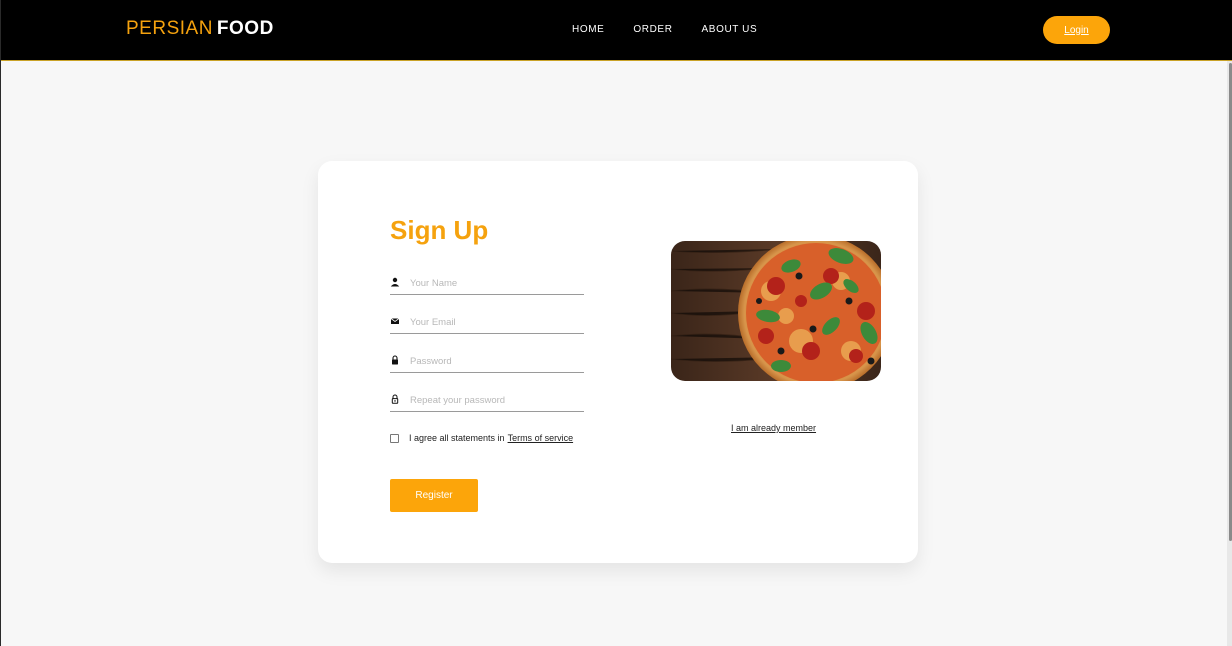 This screenshot has width=1232, height=646. I want to click on main-nav: HOME ORDER ABOUT US, so click(664, 29).